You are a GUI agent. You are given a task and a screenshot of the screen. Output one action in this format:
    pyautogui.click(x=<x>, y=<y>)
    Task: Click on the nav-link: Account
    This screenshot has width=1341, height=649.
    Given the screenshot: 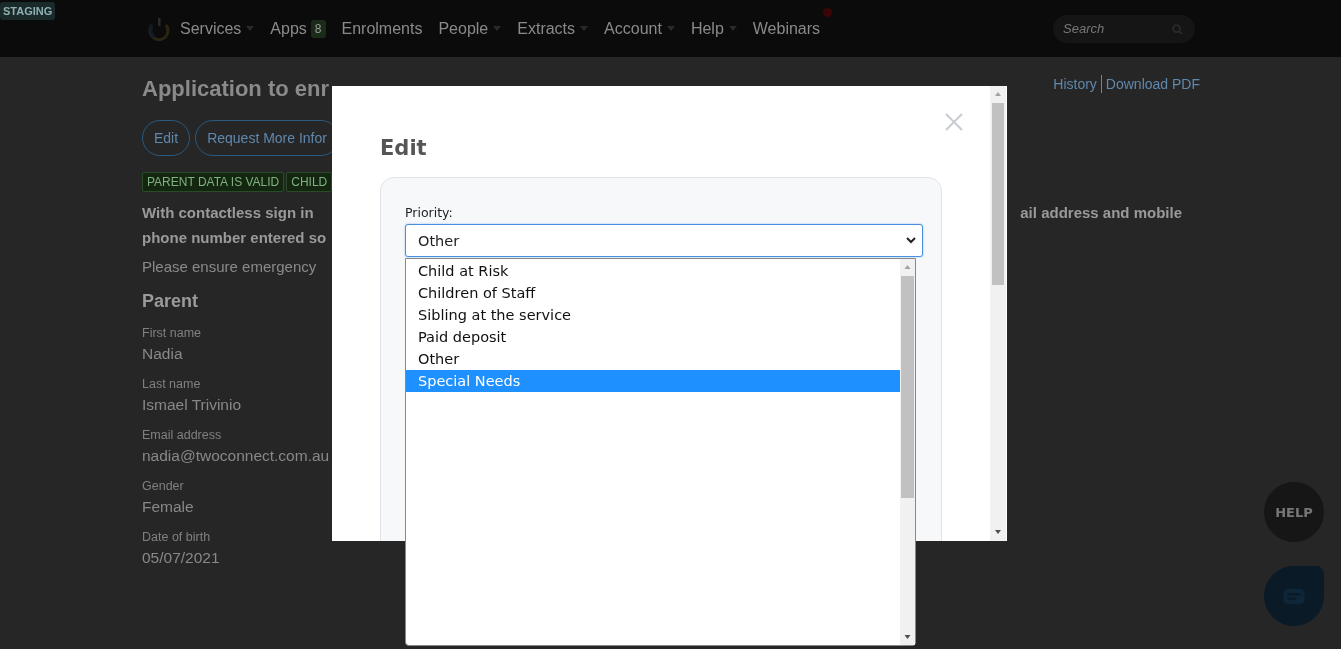 What is the action you would take?
    pyautogui.click(x=639, y=28)
    